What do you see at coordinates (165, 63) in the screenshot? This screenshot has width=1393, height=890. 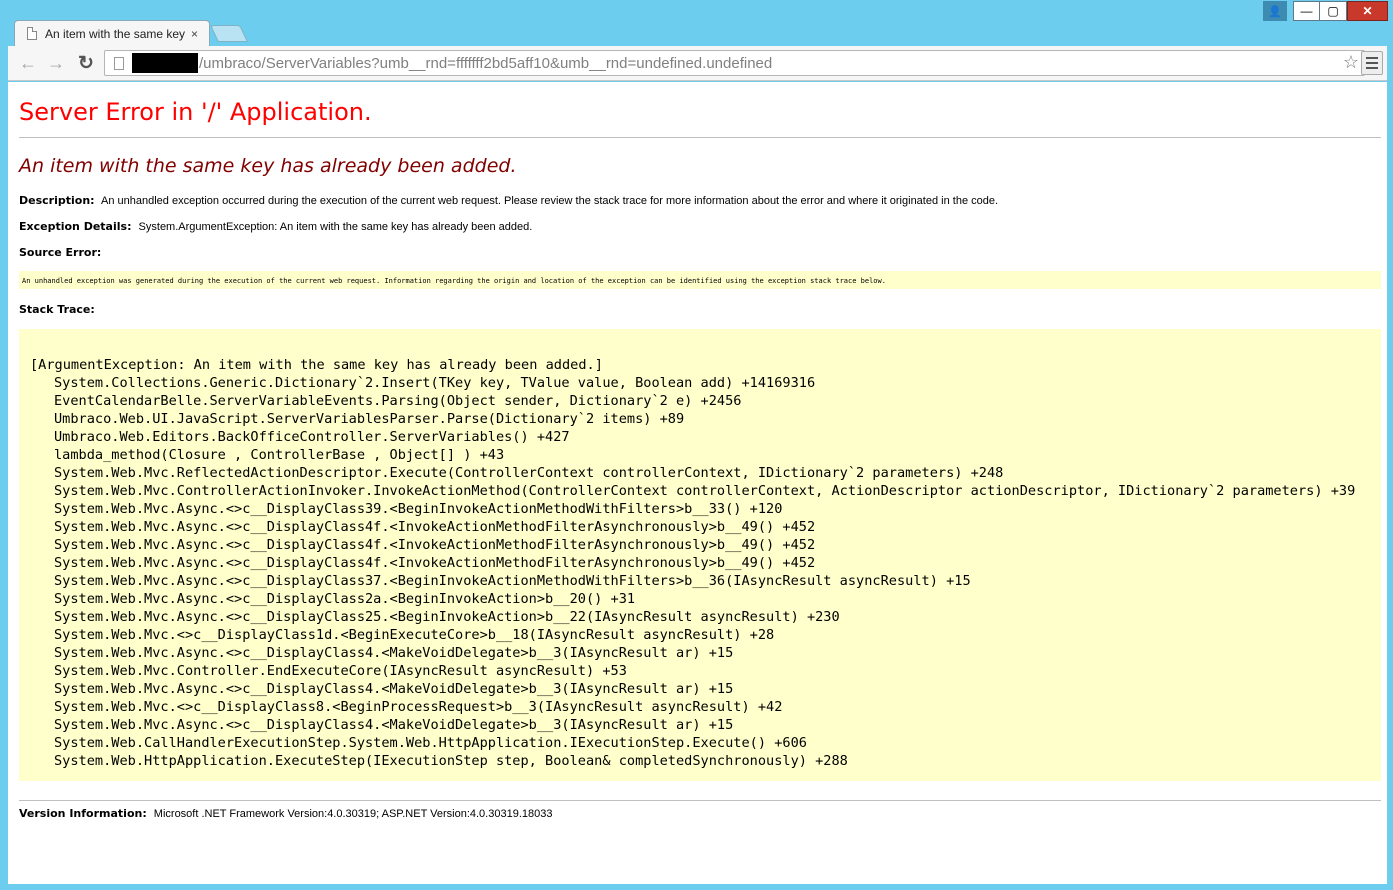 I see `redacted-host` at bounding box center [165, 63].